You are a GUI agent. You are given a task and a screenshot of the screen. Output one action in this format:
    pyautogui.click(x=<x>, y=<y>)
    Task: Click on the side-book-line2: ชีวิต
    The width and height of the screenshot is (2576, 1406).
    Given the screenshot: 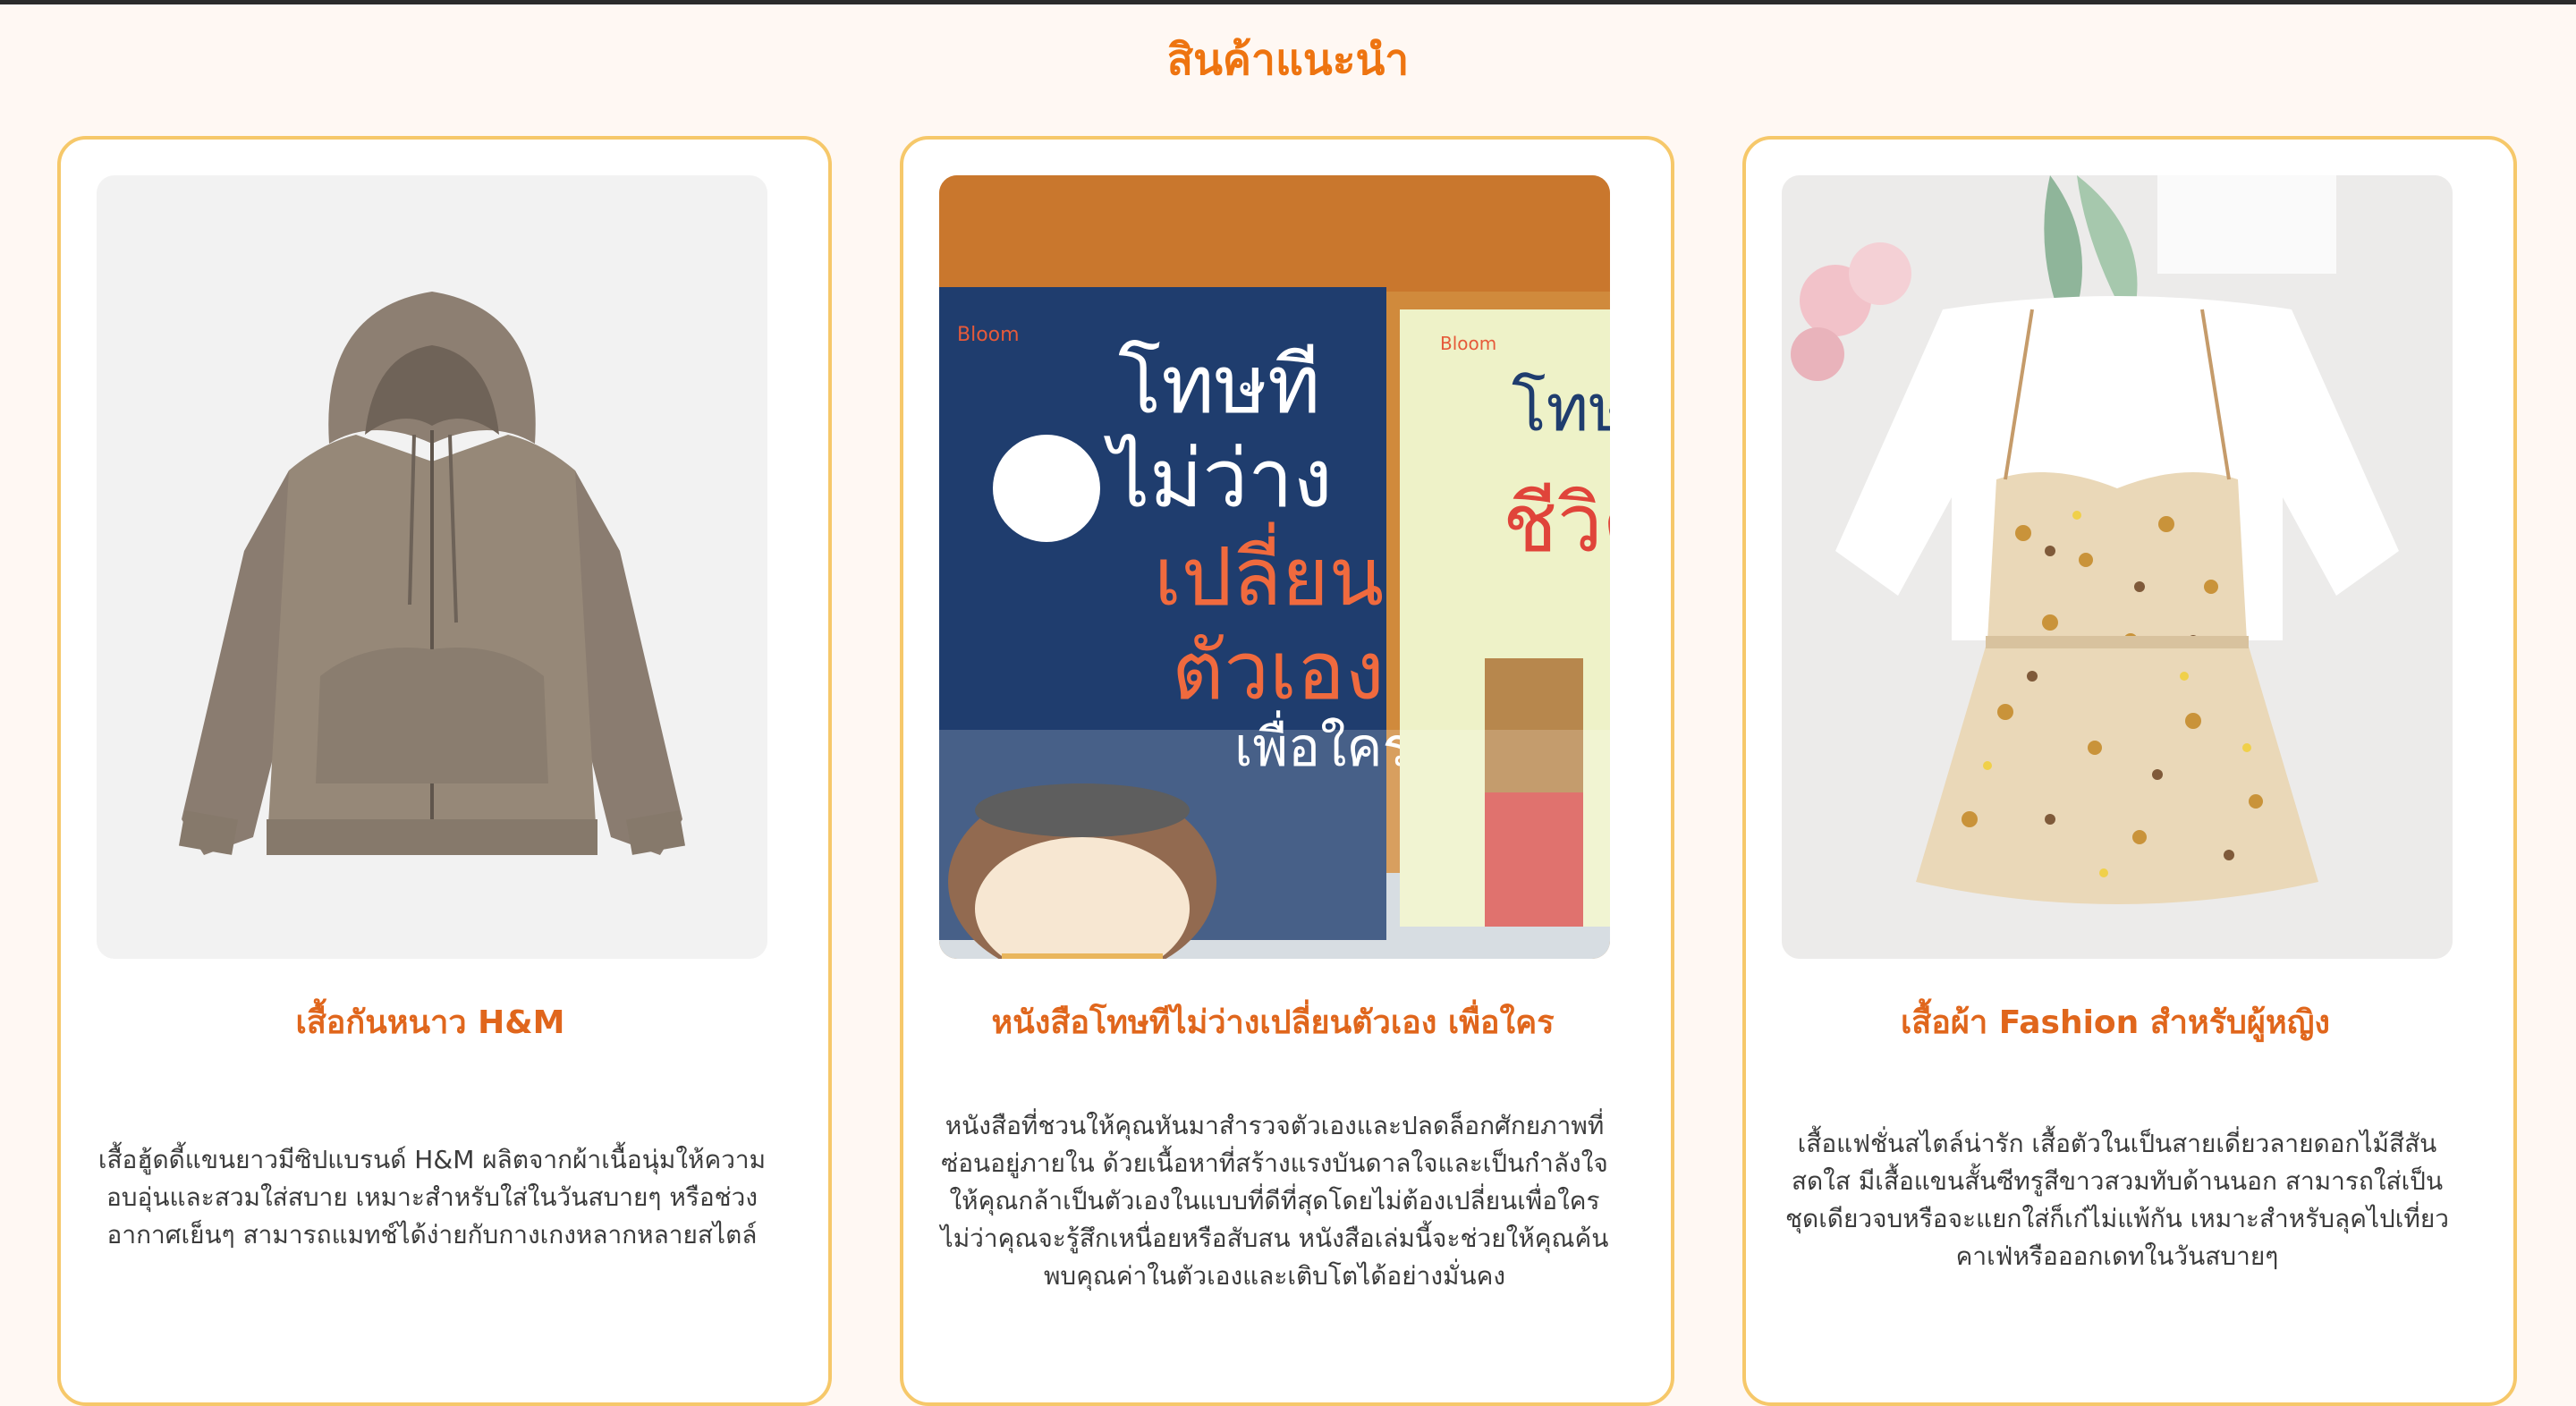 What is the action you would take?
    pyautogui.click(x=1556, y=524)
    